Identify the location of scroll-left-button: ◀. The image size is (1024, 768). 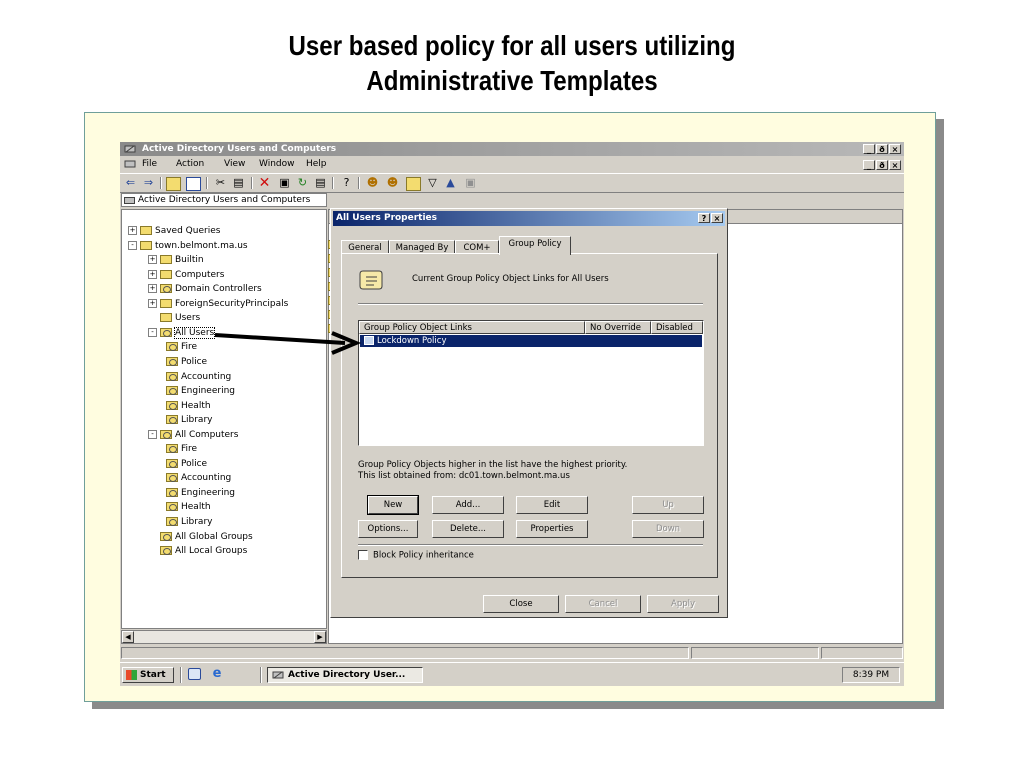
(128, 637).